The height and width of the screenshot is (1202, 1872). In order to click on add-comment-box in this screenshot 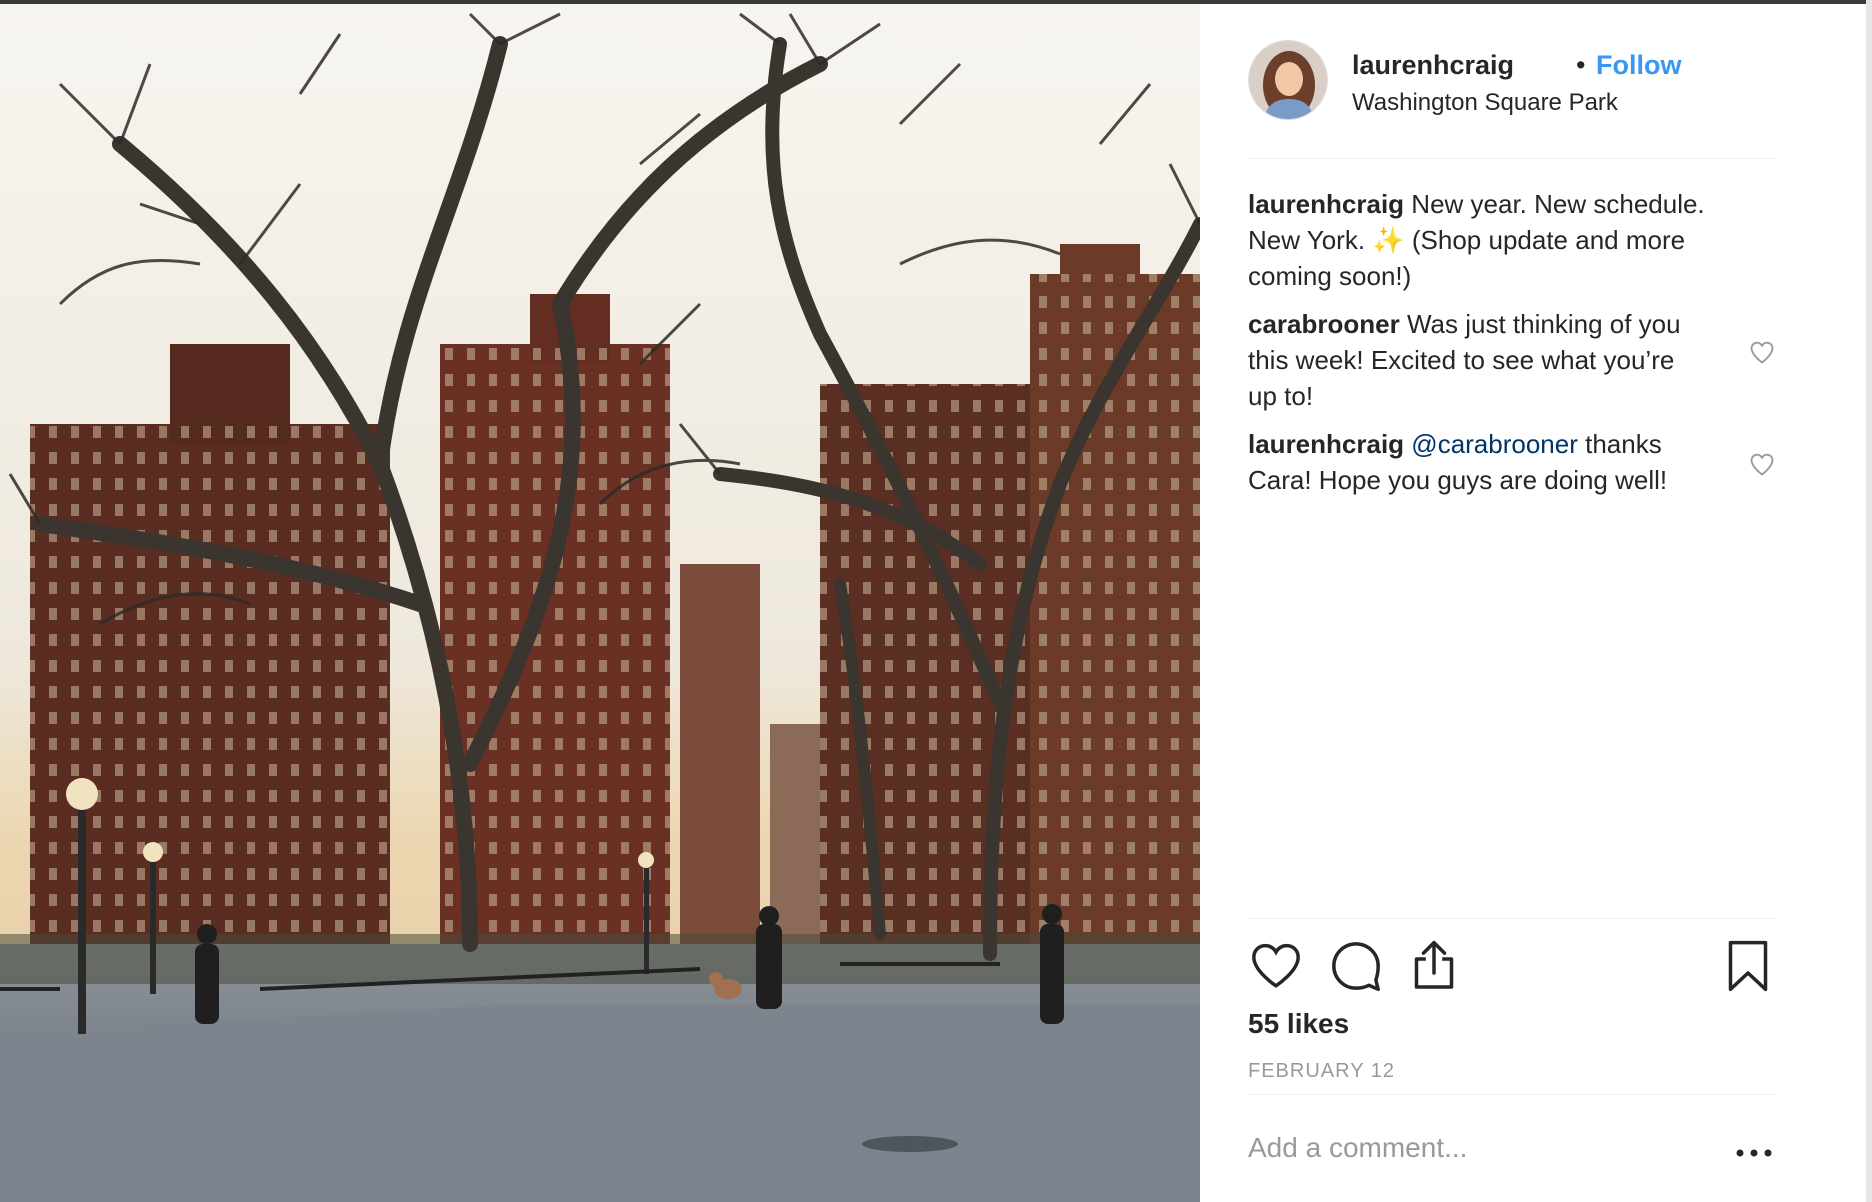, I will do `click(1468, 1148)`.